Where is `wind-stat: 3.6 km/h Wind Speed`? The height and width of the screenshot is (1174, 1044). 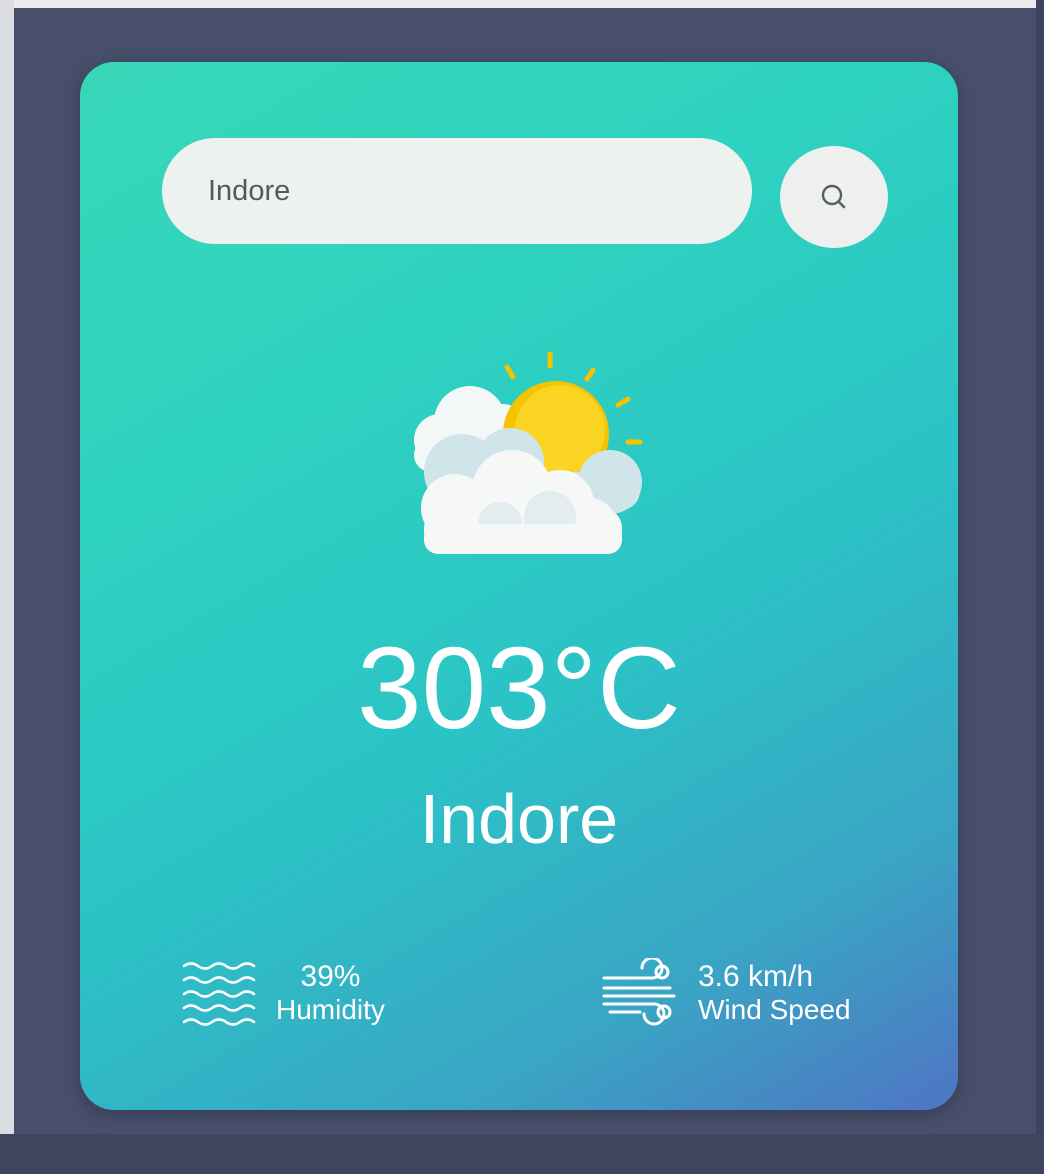 wind-stat: 3.6 km/h Wind Speed is located at coordinates (725, 993).